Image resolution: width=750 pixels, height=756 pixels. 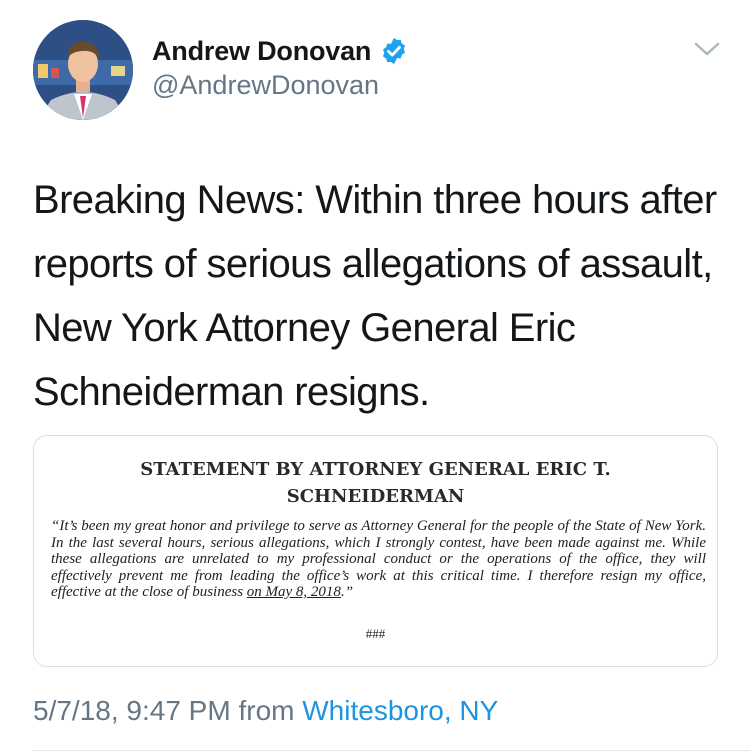 What do you see at coordinates (707, 49) in the screenshot?
I see `chevron-down-icon` at bounding box center [707, 49].